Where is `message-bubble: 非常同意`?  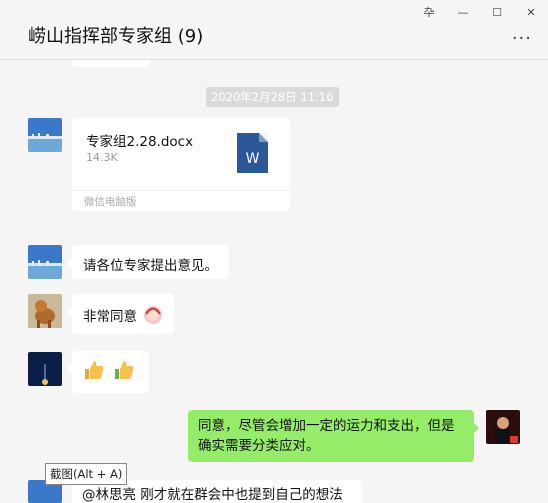
message-bubble: 非常同意 is located at coordinates (120, 314).